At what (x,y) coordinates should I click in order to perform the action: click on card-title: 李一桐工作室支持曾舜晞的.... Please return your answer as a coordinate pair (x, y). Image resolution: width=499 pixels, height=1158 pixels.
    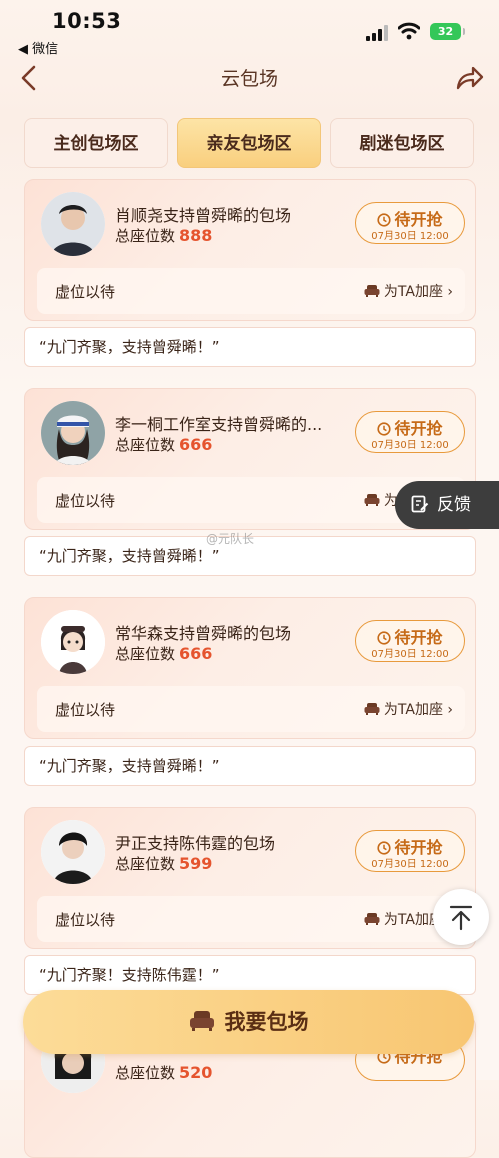
    Looking at the image, I should click on (219, 424).